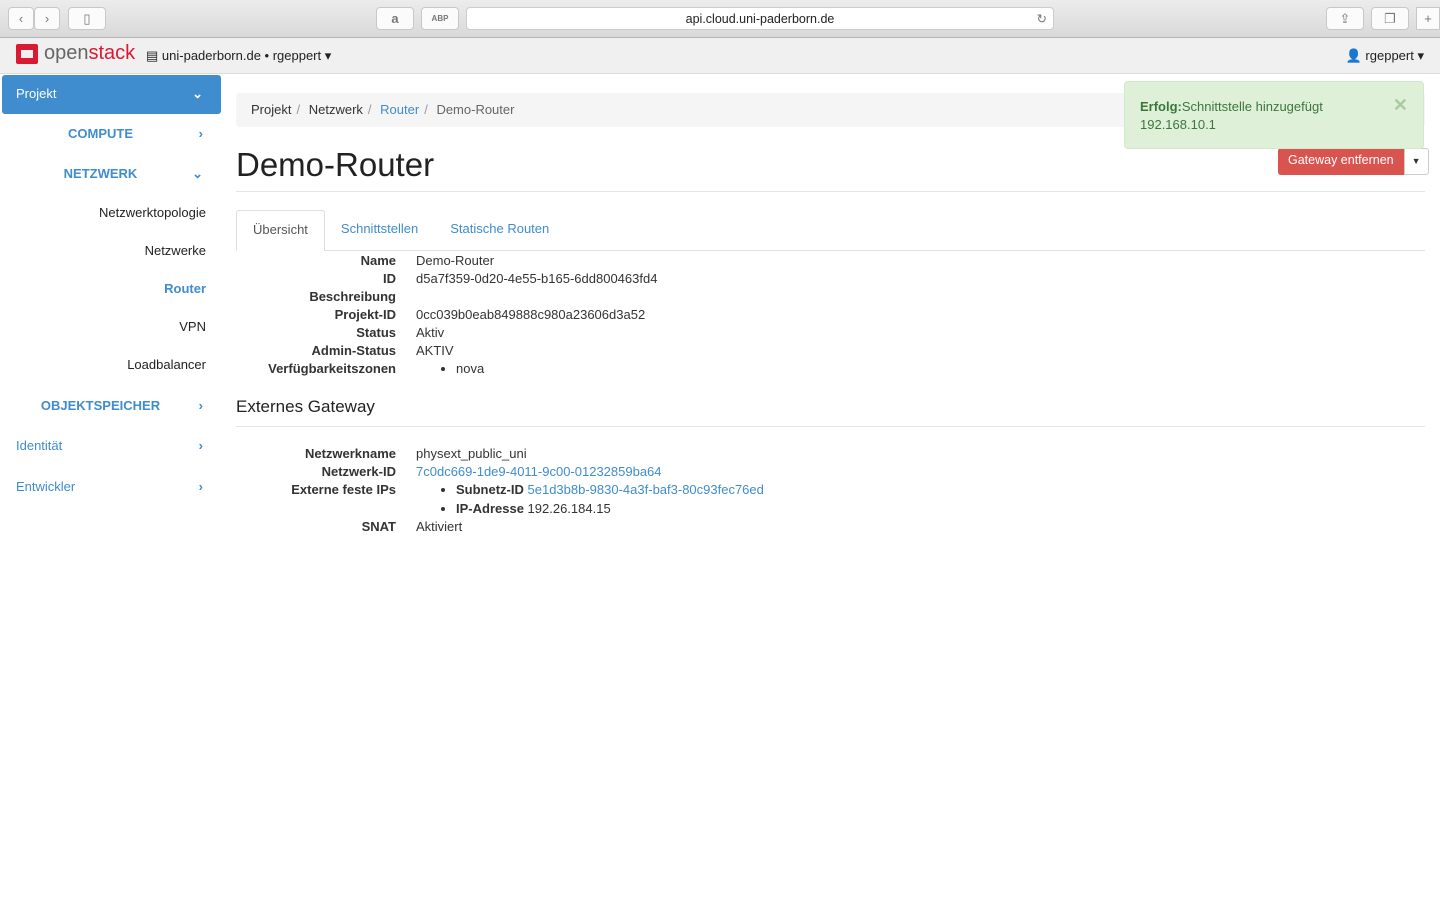 This screenshot has width=1440, height=900. I want to click on sidebar-objektspeicher: OBJEKTSPEICHER ›, so click(110, 406).